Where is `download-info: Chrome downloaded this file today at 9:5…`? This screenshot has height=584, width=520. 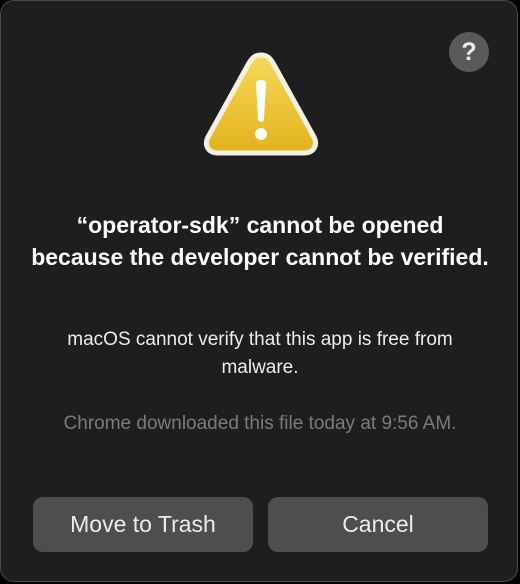 download-info: Chrome downloaded this file today at 9:5… is located at coordinates (260, 423).